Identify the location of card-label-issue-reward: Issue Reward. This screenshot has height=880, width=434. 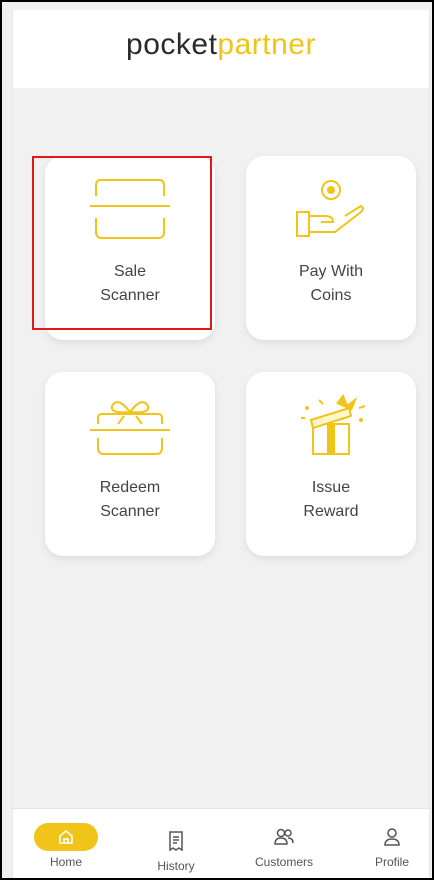
(331, 499).